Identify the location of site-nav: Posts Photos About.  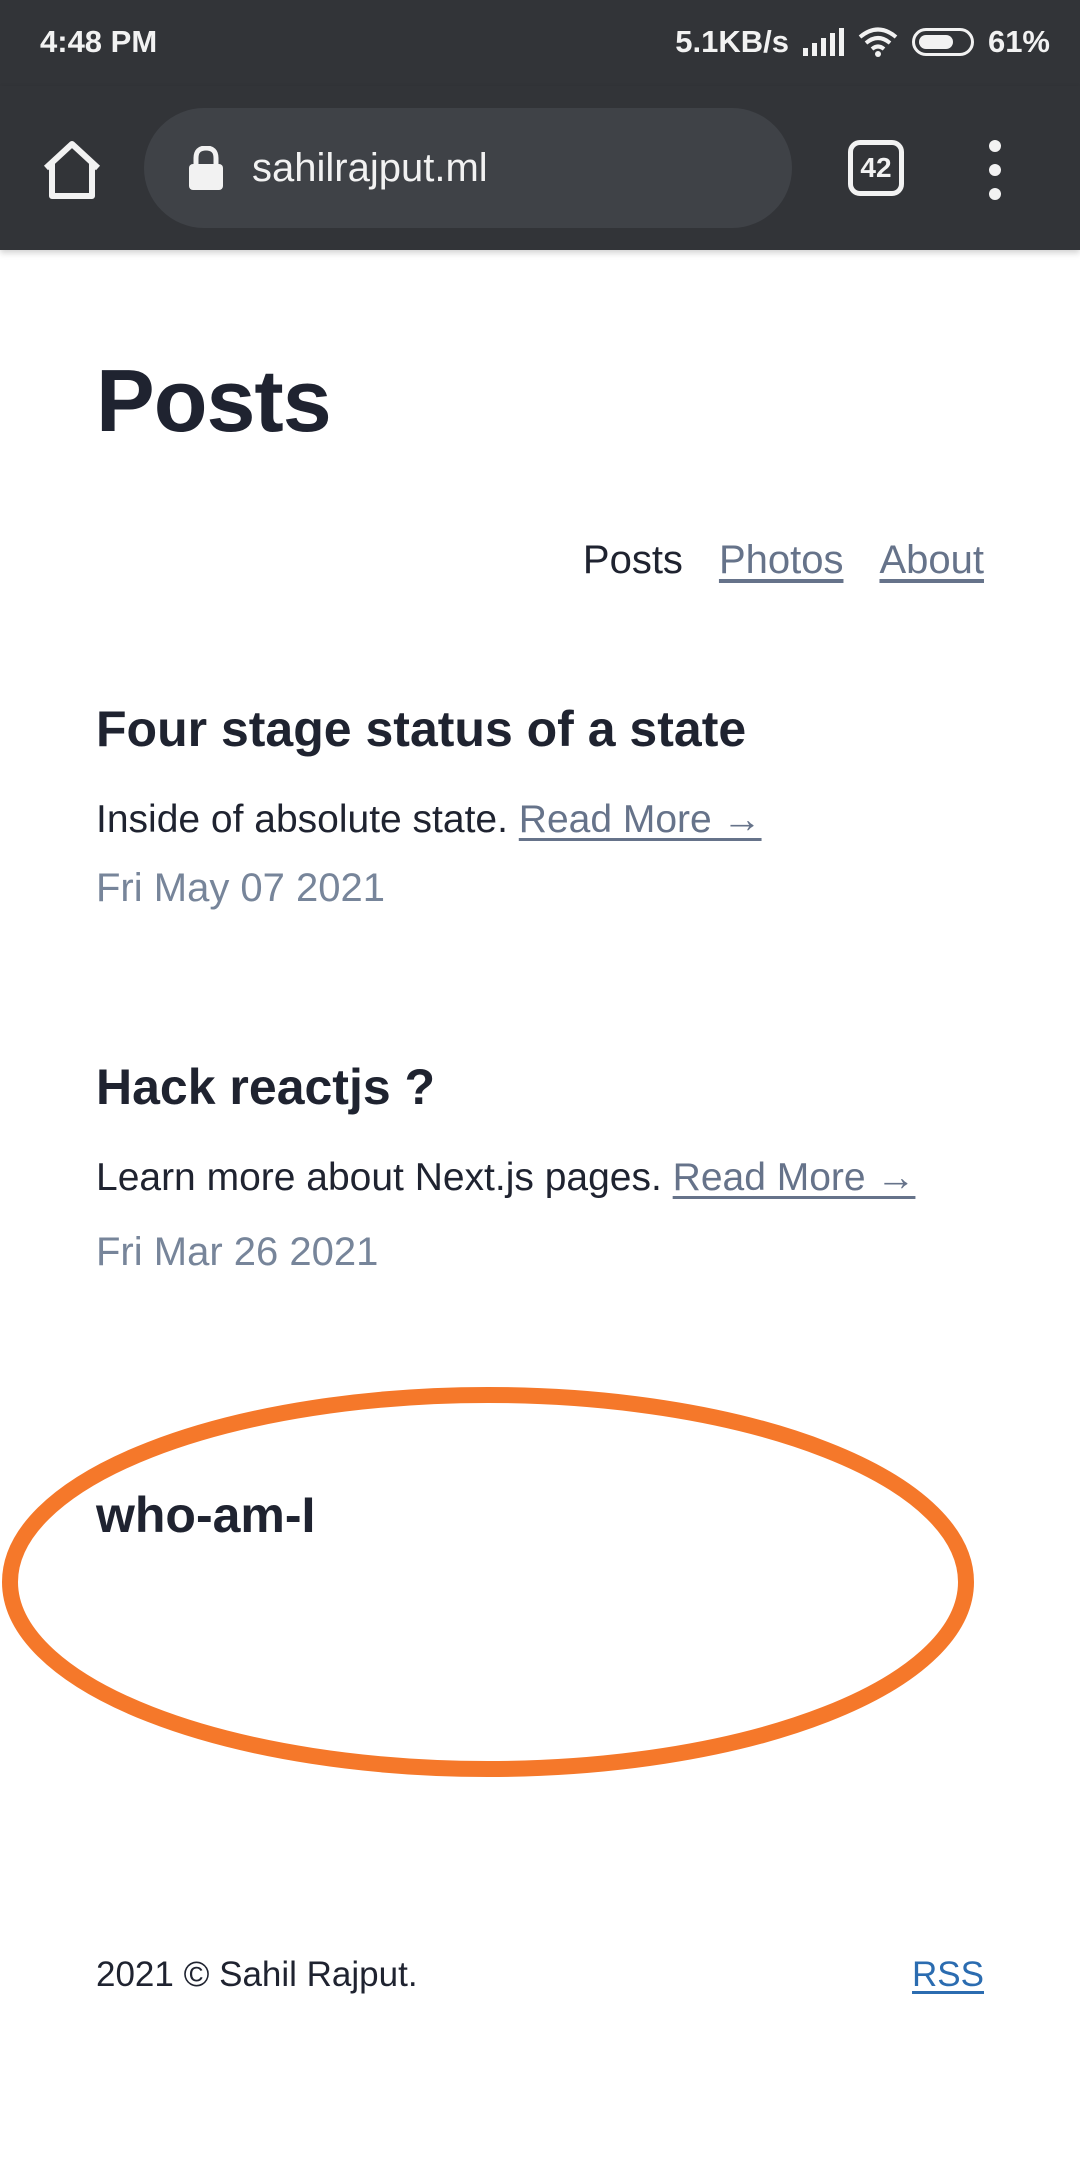
(783, 560).